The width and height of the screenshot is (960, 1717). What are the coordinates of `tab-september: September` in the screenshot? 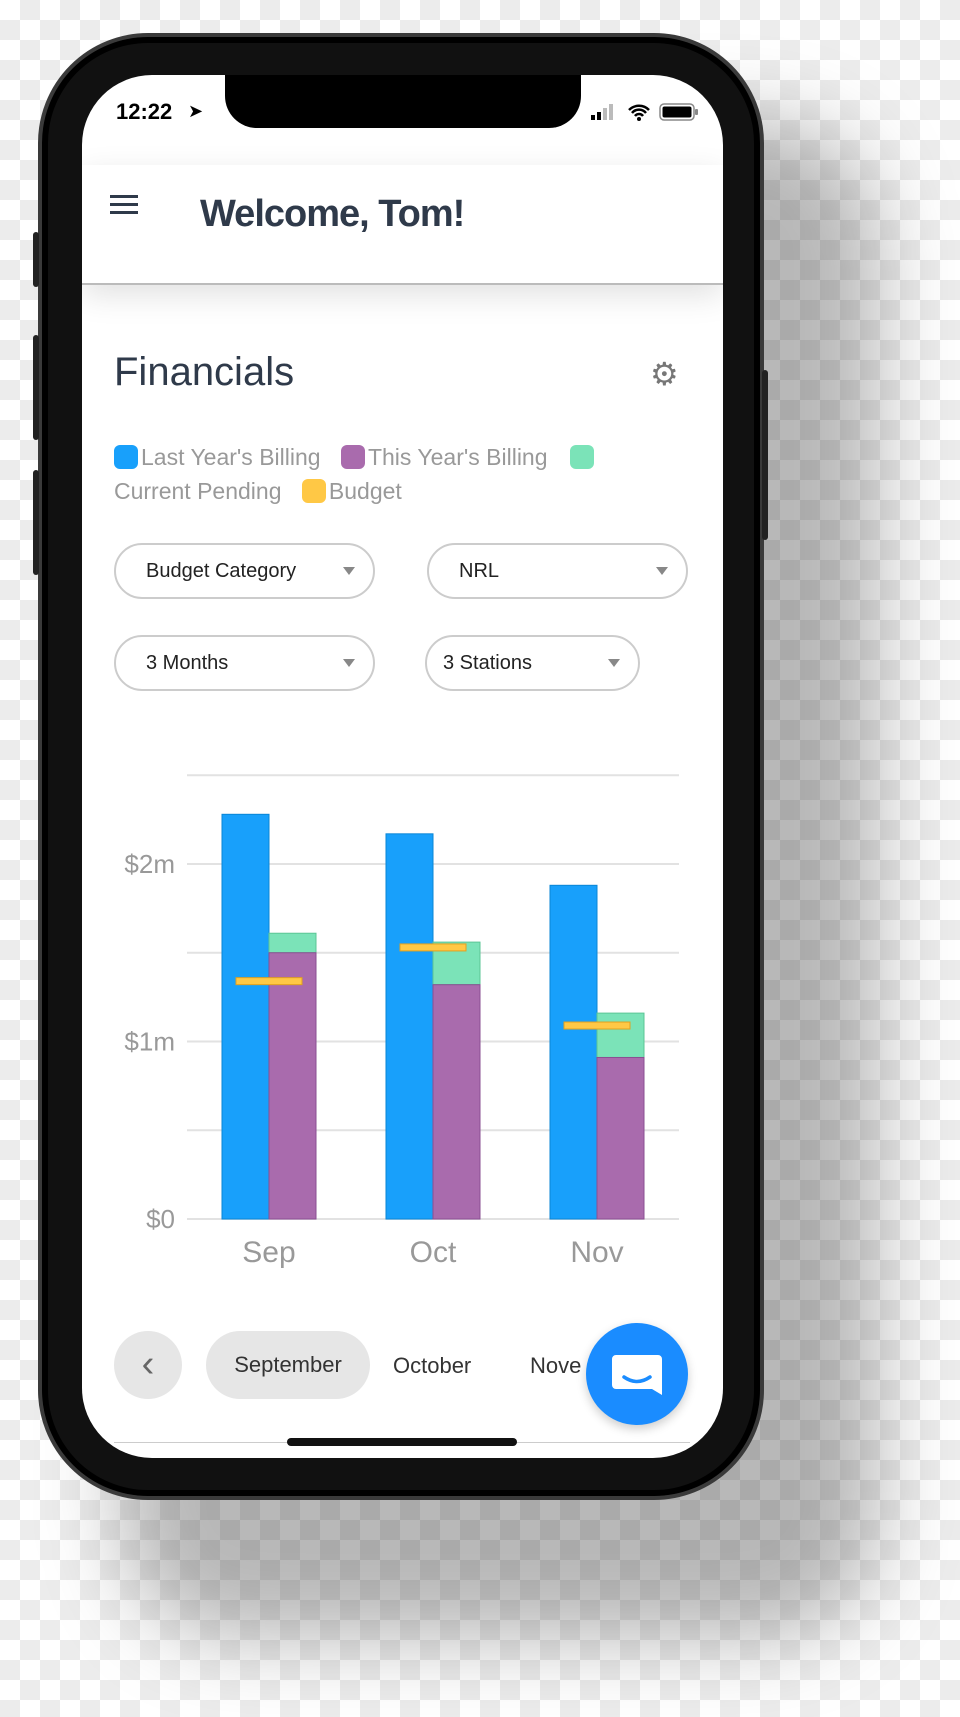 It's located at (288, 1365).